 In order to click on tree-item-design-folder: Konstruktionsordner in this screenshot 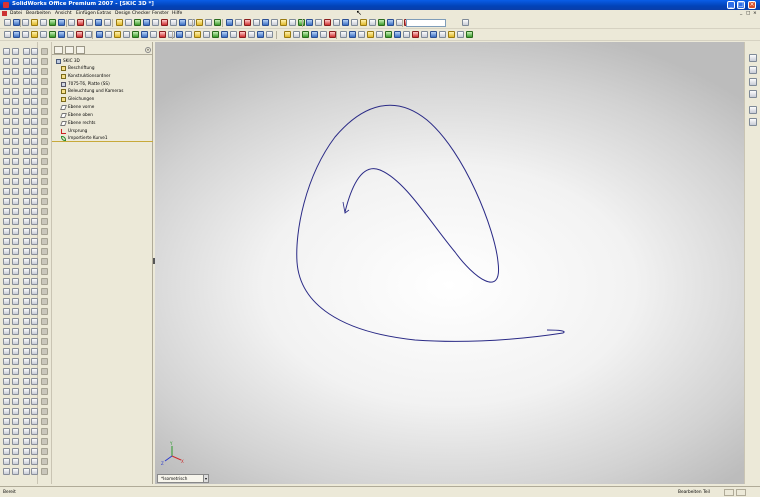, I will do `click(85, 75)`.